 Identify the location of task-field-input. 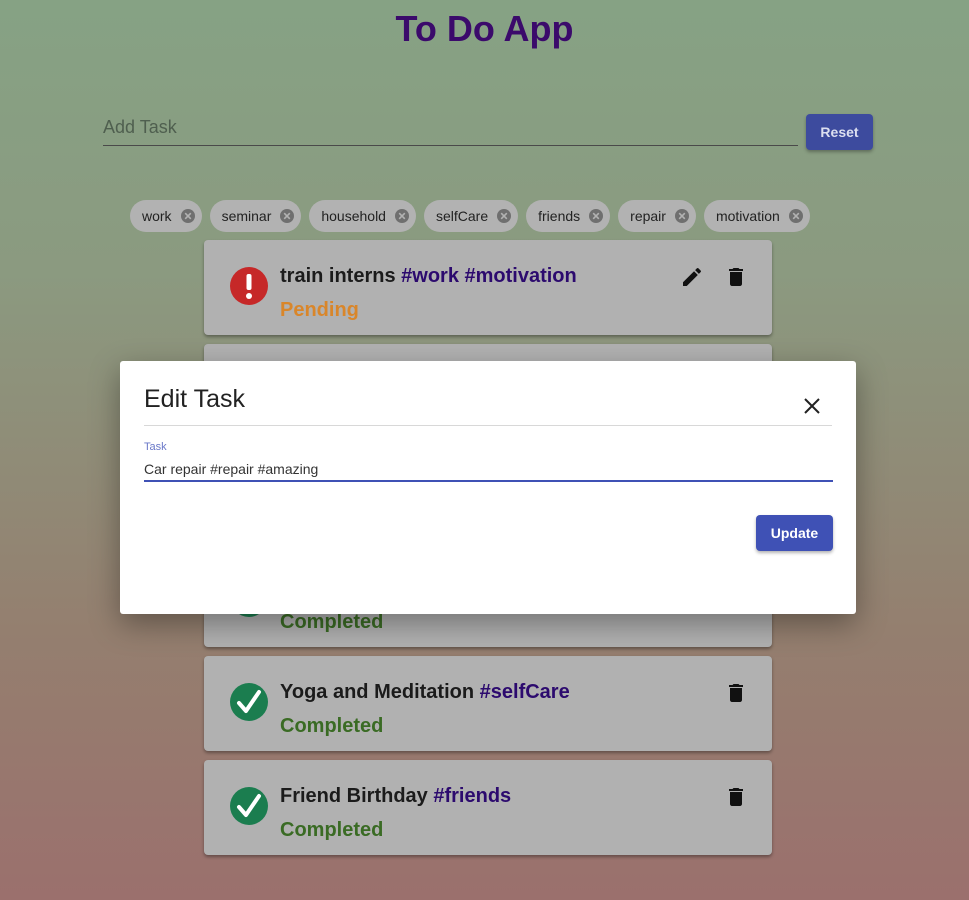
(488, 469).